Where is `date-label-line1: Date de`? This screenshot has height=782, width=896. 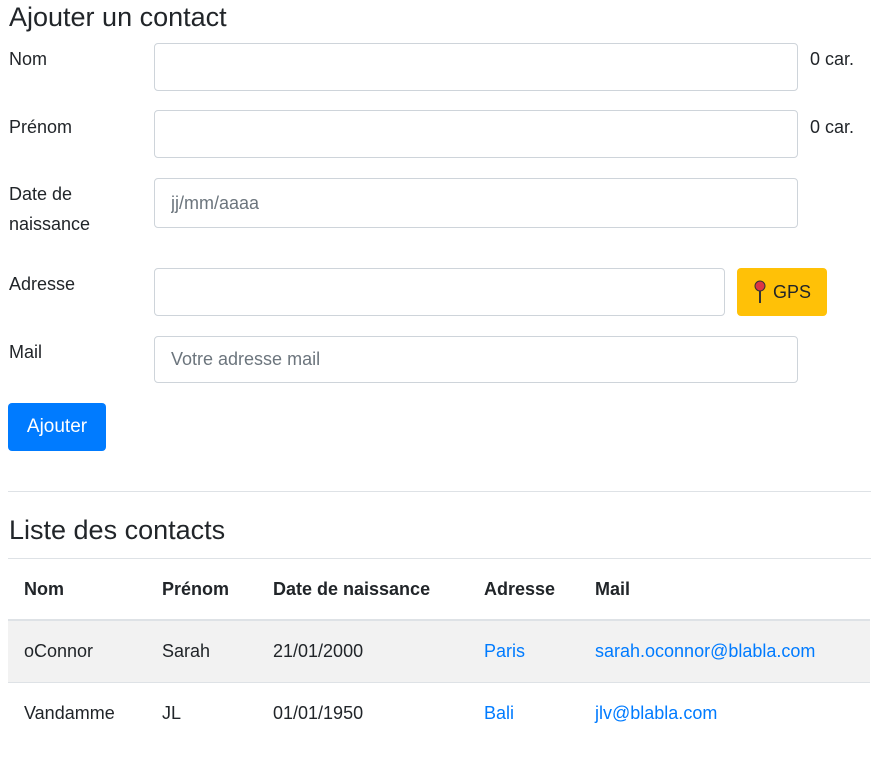 date-label-line1: Date de is located at coordinates (41, 194).